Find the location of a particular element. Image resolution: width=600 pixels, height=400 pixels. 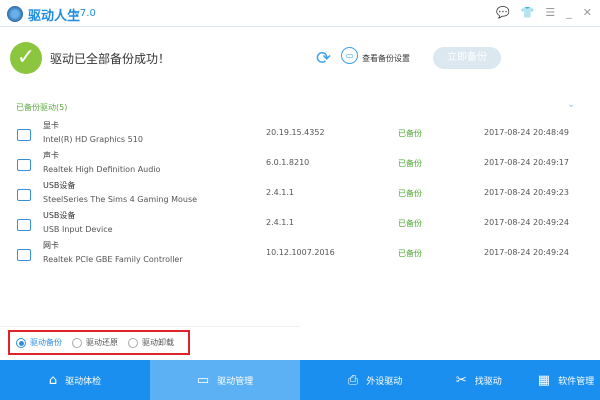

apps-icon: ▦ is located at coordinates (544, 380).